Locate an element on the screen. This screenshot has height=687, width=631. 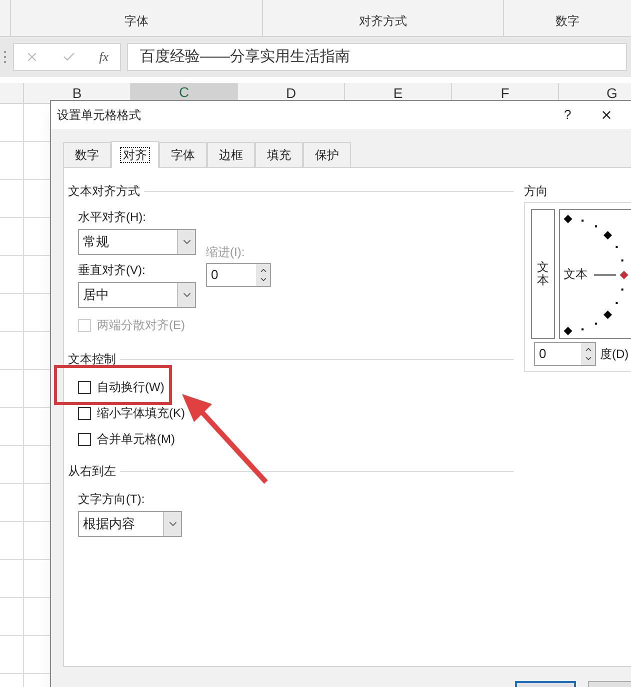
ribbon-group-label: 字体 is located at coordinates (136, 21).